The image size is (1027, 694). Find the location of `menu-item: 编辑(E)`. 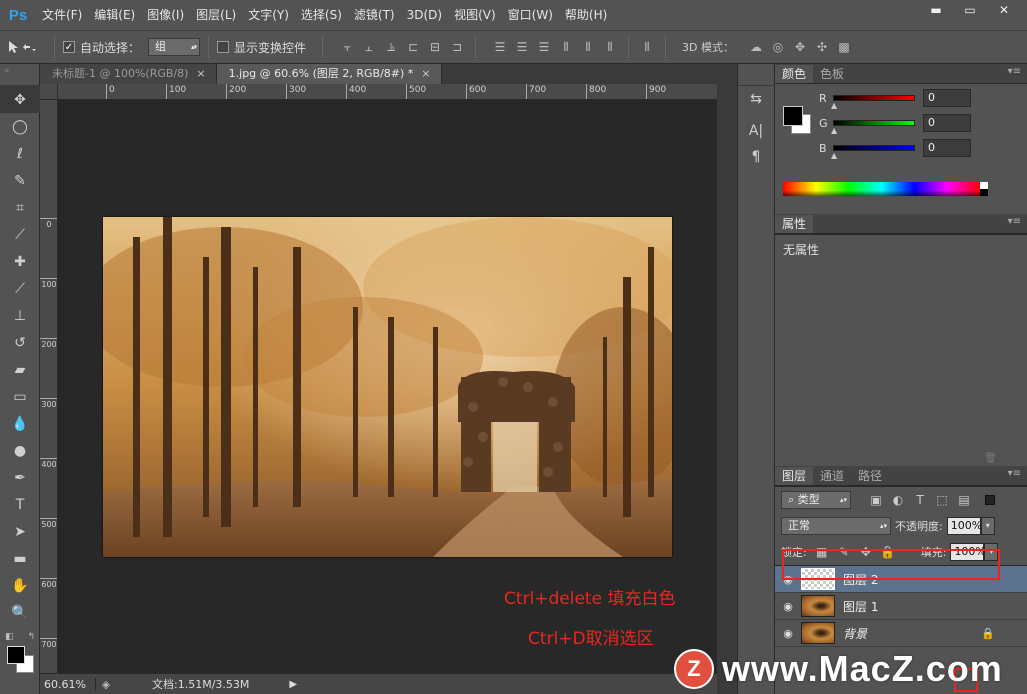

menu-item: 编辑(E) is located at coordinates (114, 15).